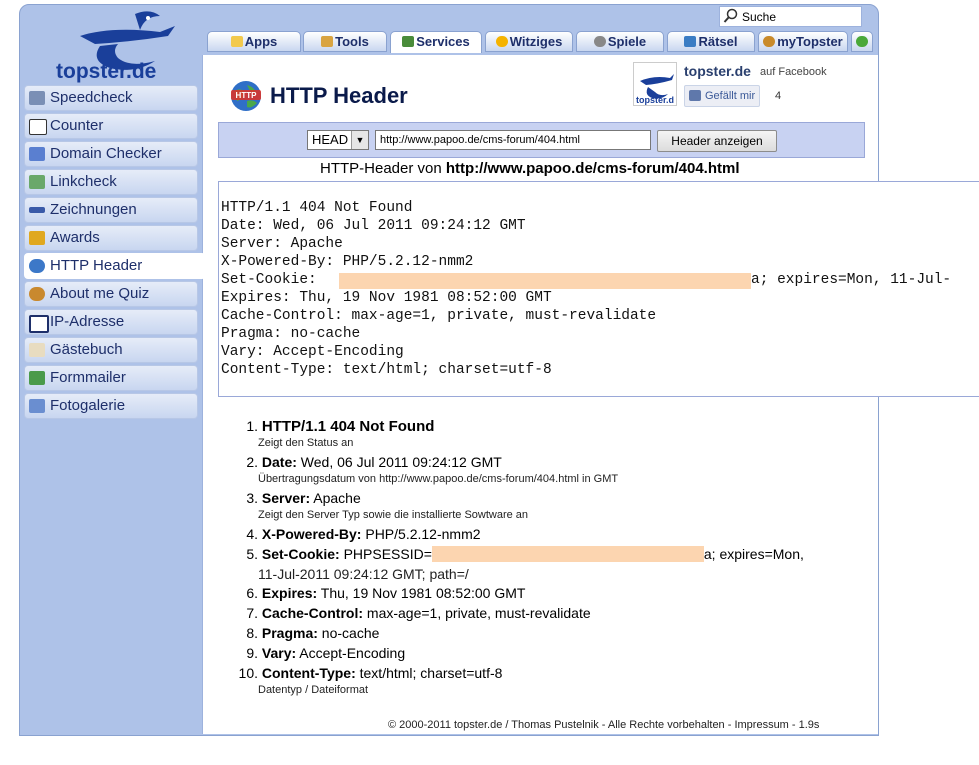 The height and width of the screenshot is (765, 979). I want to click on header-value: Apache, so click(335, 498).